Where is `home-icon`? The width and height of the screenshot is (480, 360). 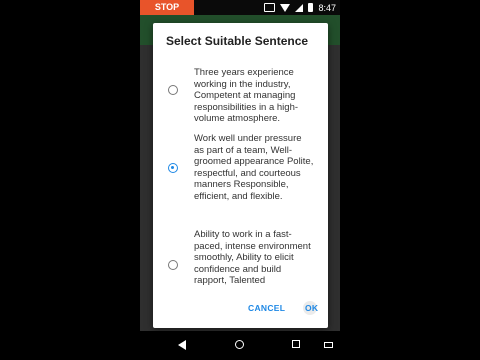 home-icon is located at coordinates (239, 344).